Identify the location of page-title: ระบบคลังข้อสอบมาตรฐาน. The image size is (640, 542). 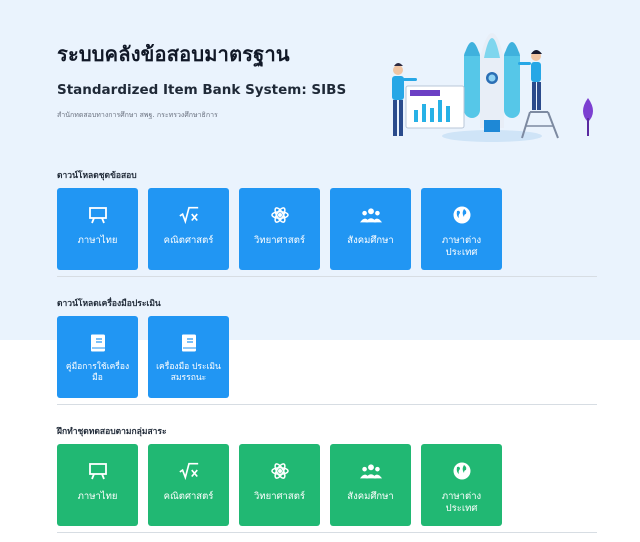
(173, 54).